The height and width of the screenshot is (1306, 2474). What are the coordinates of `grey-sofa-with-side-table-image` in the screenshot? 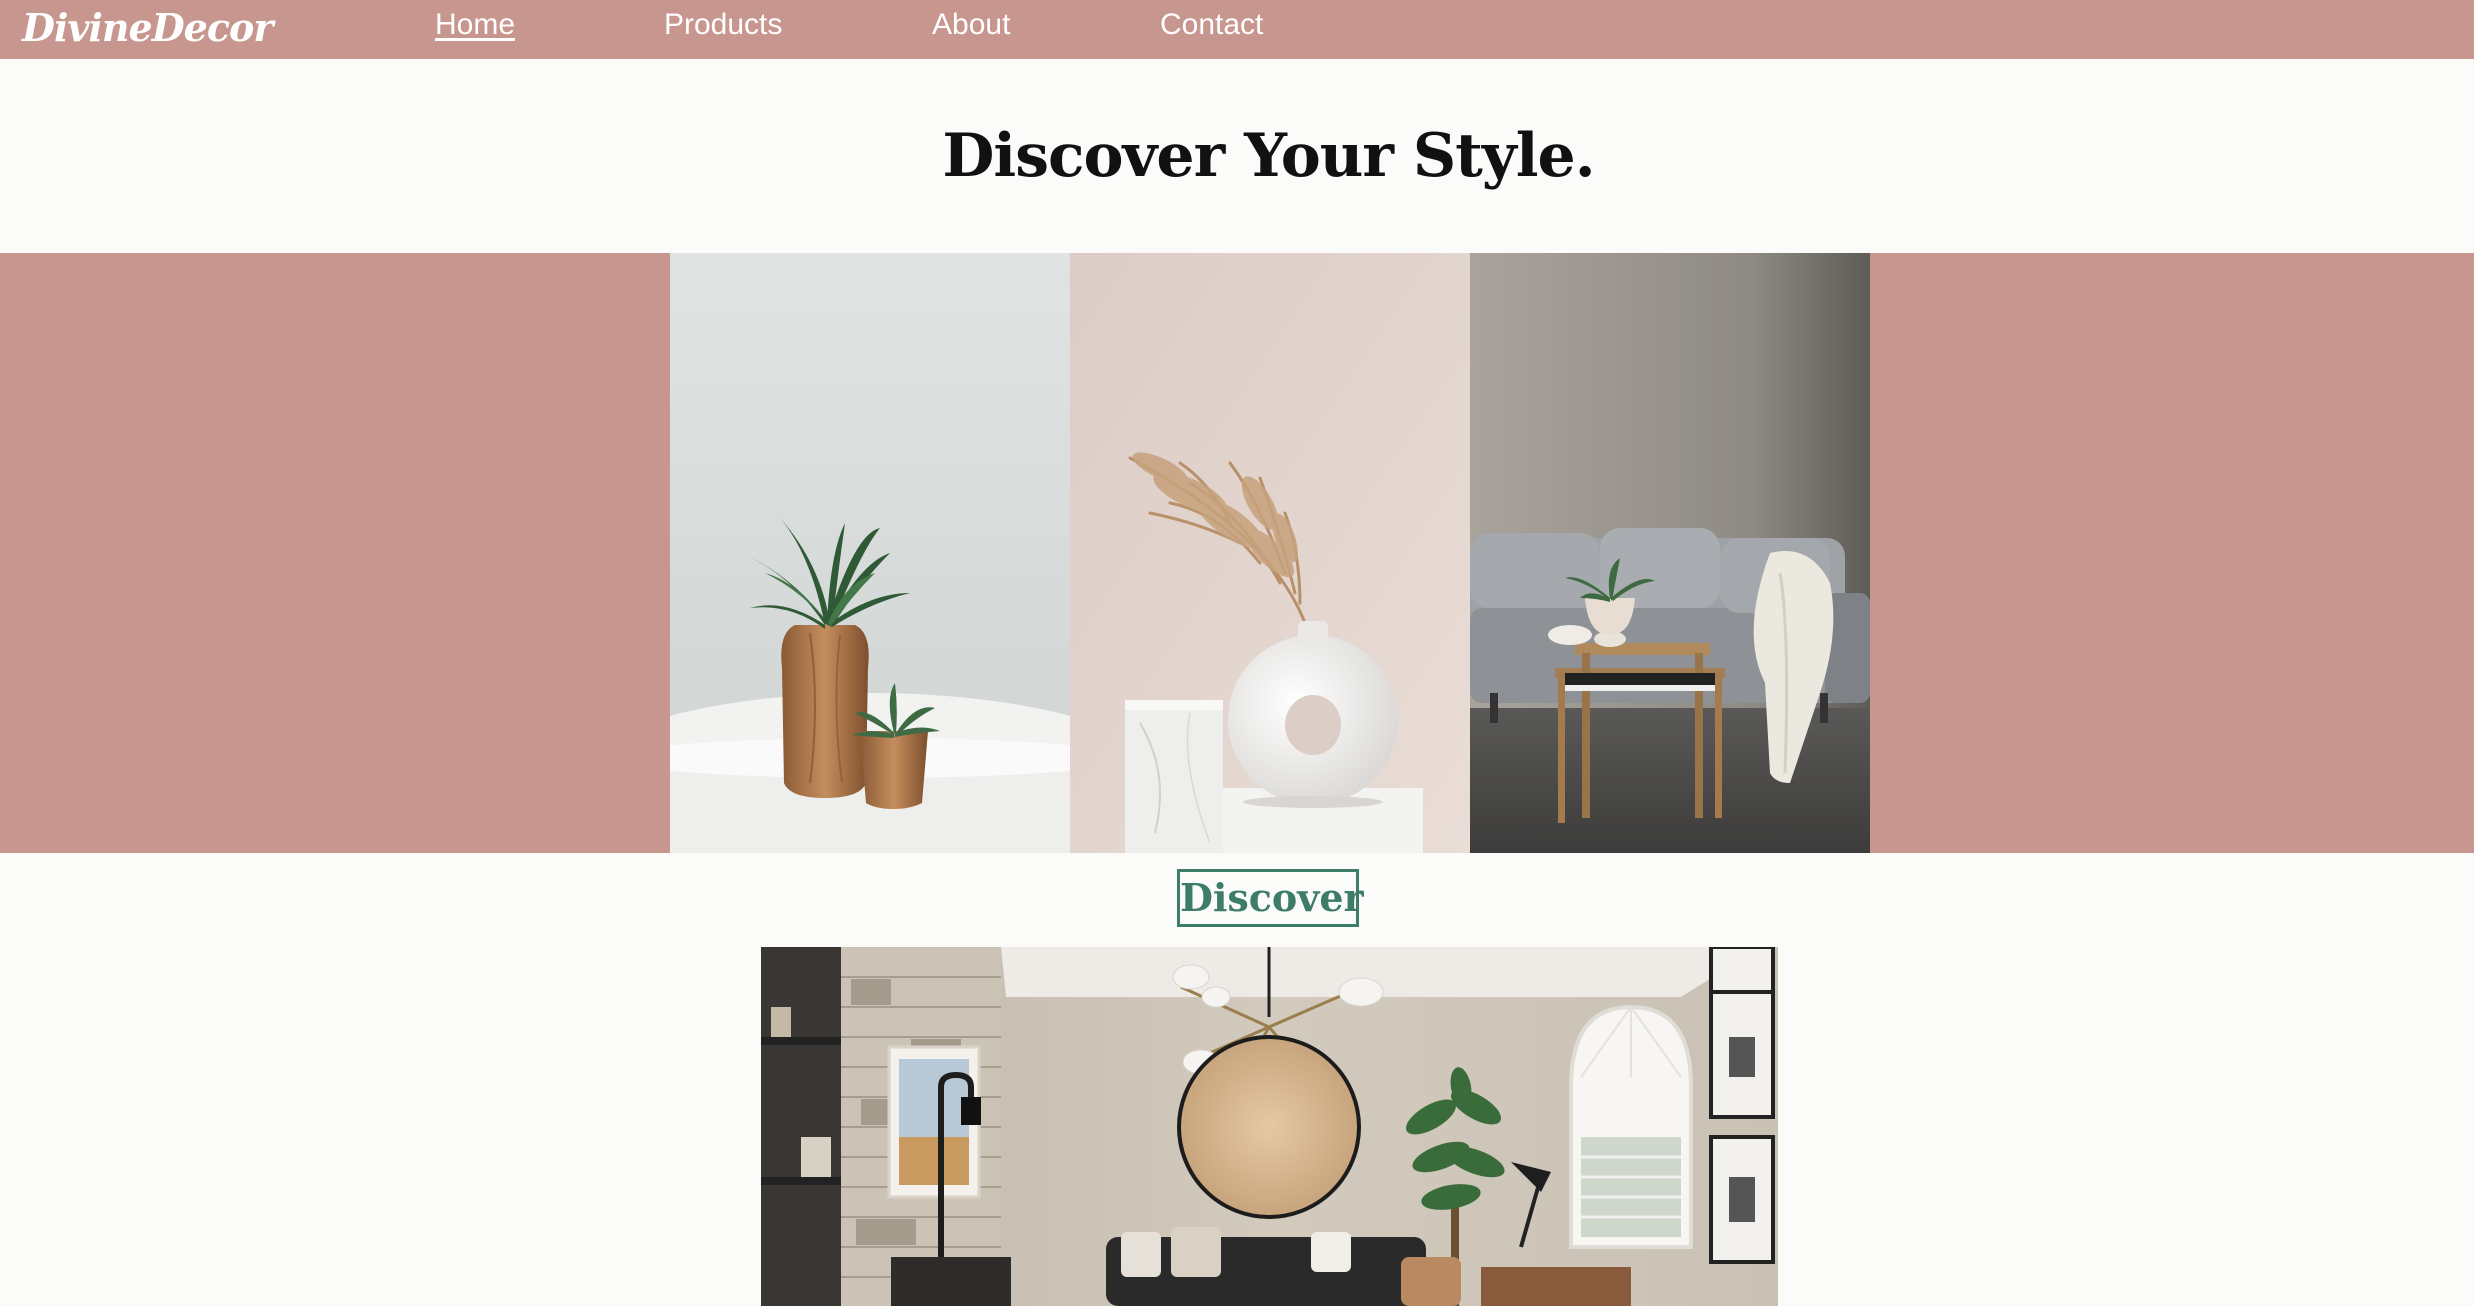 It's located at (1670, 553).